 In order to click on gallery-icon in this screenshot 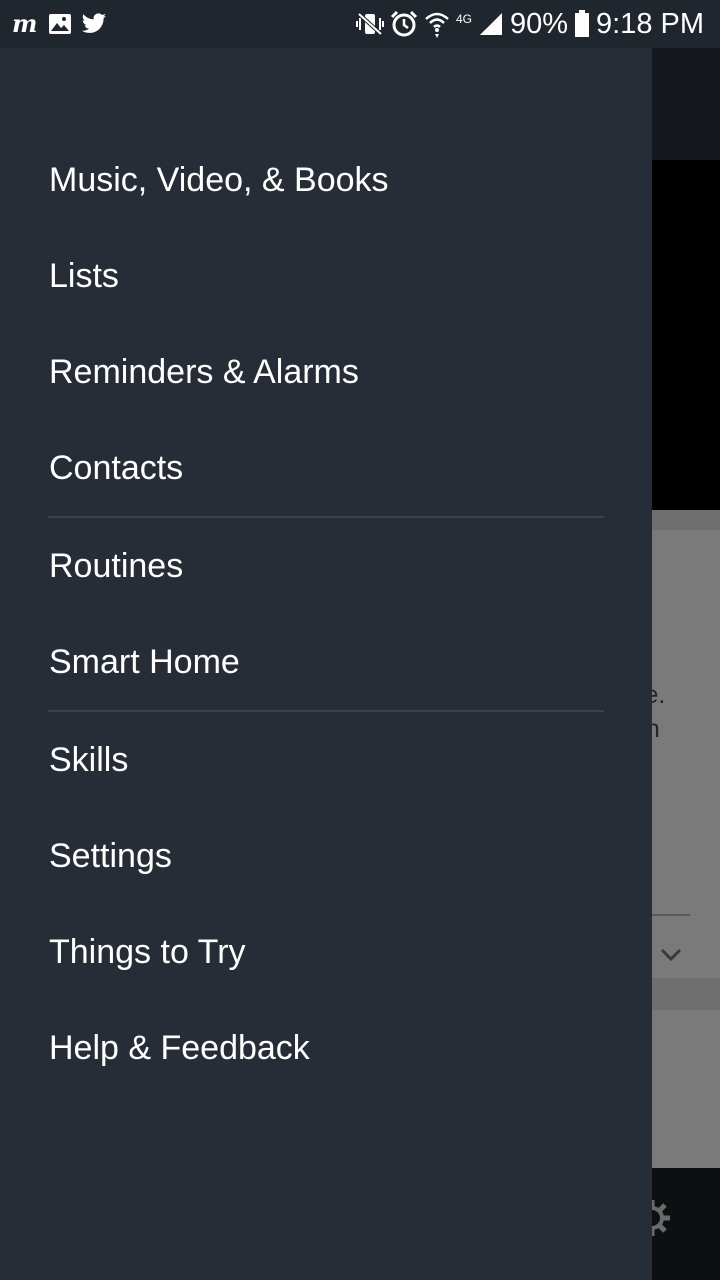, I will do `click(60, 24)`.